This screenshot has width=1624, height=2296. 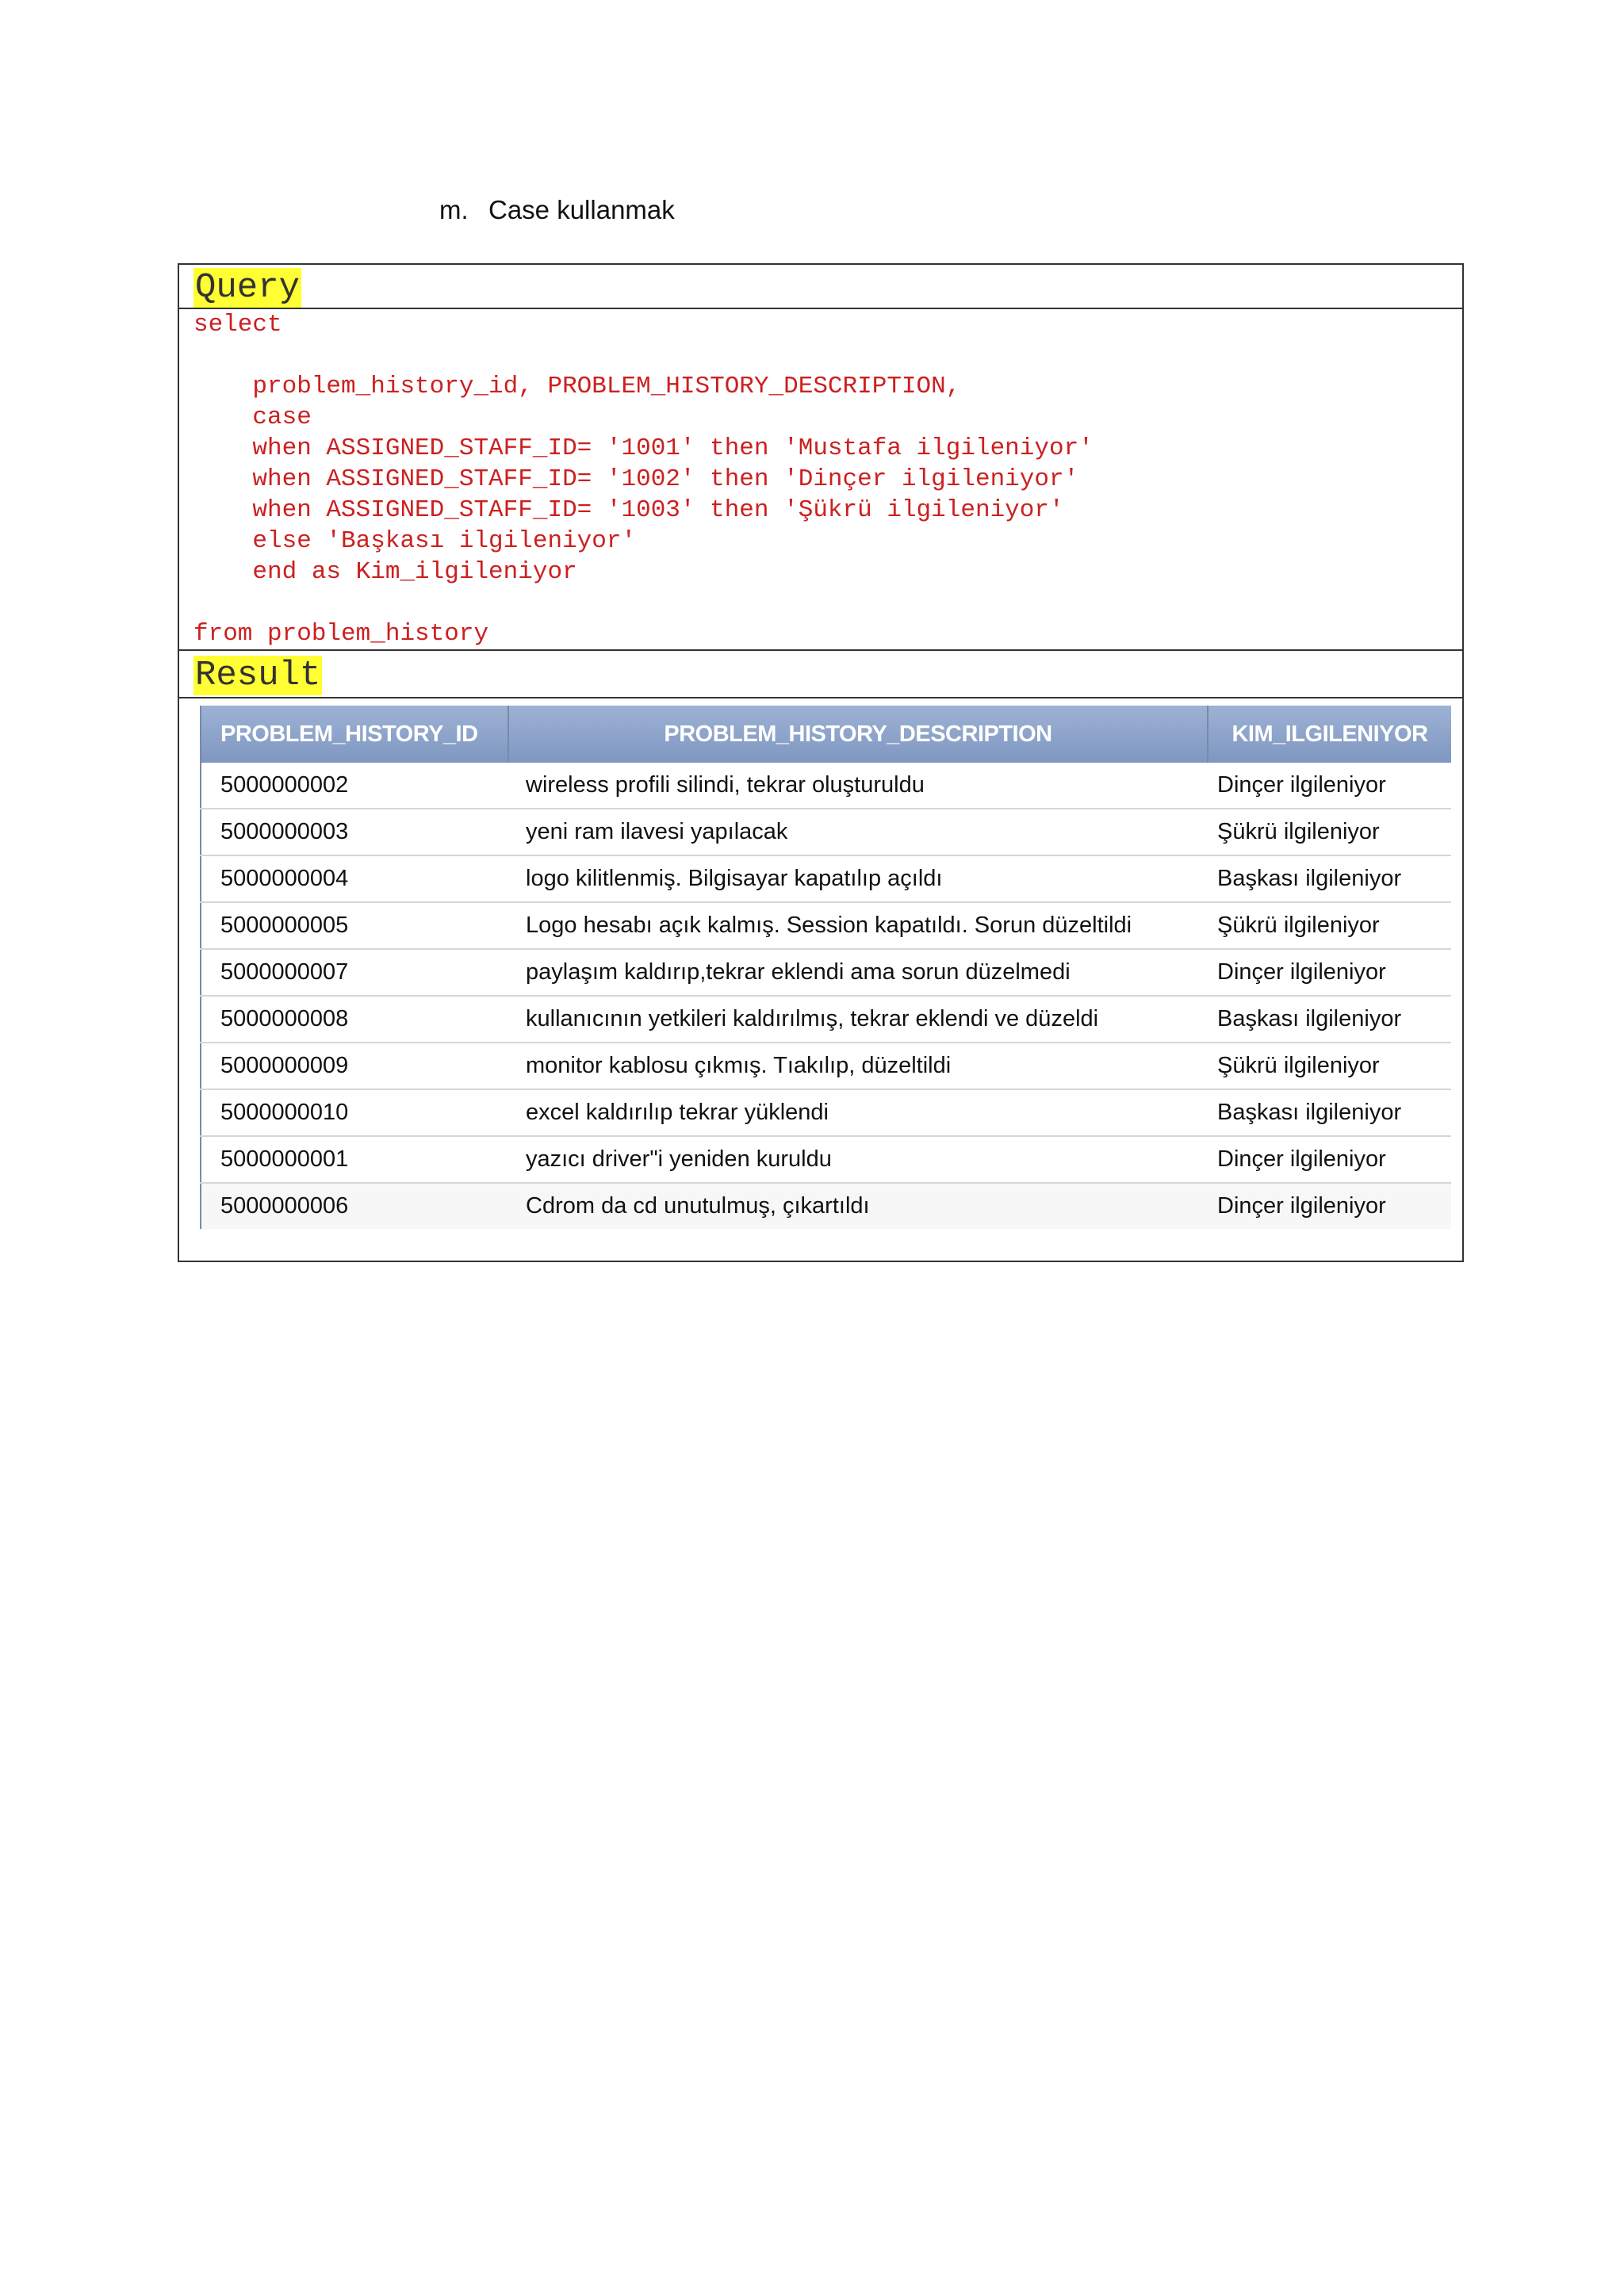 I want to click on cell-description: Cdrom da cd unutulmuş, çıkartıldı, so click(x=858, y=1206).